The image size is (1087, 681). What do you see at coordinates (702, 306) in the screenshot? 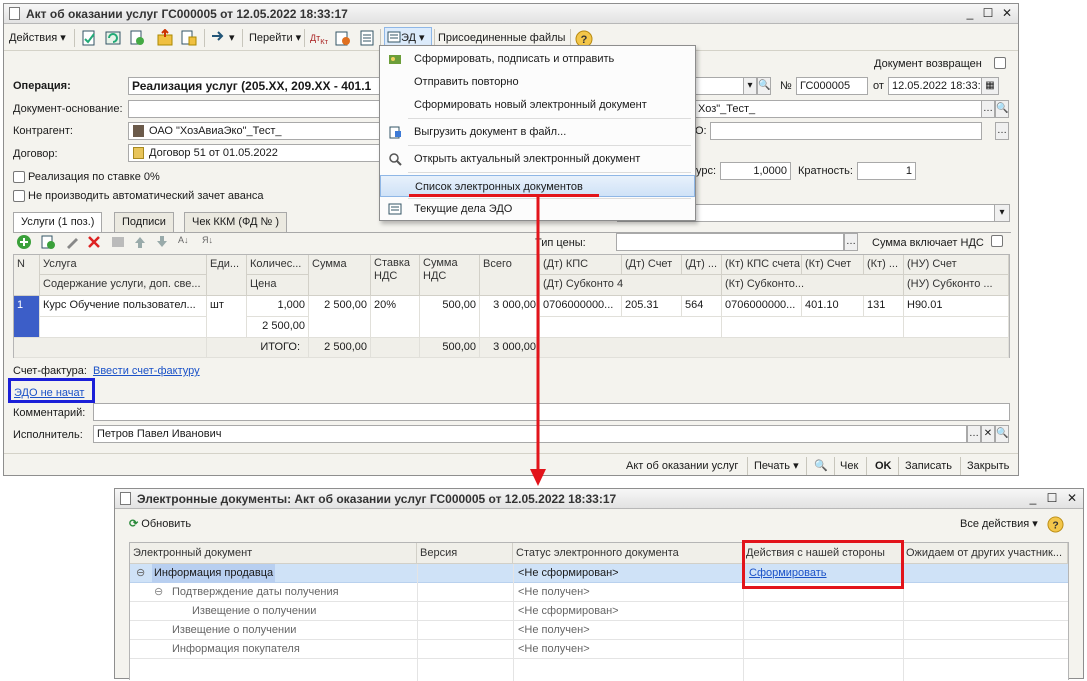
I see `table-cell: 564` at bounding box center [702, 306].